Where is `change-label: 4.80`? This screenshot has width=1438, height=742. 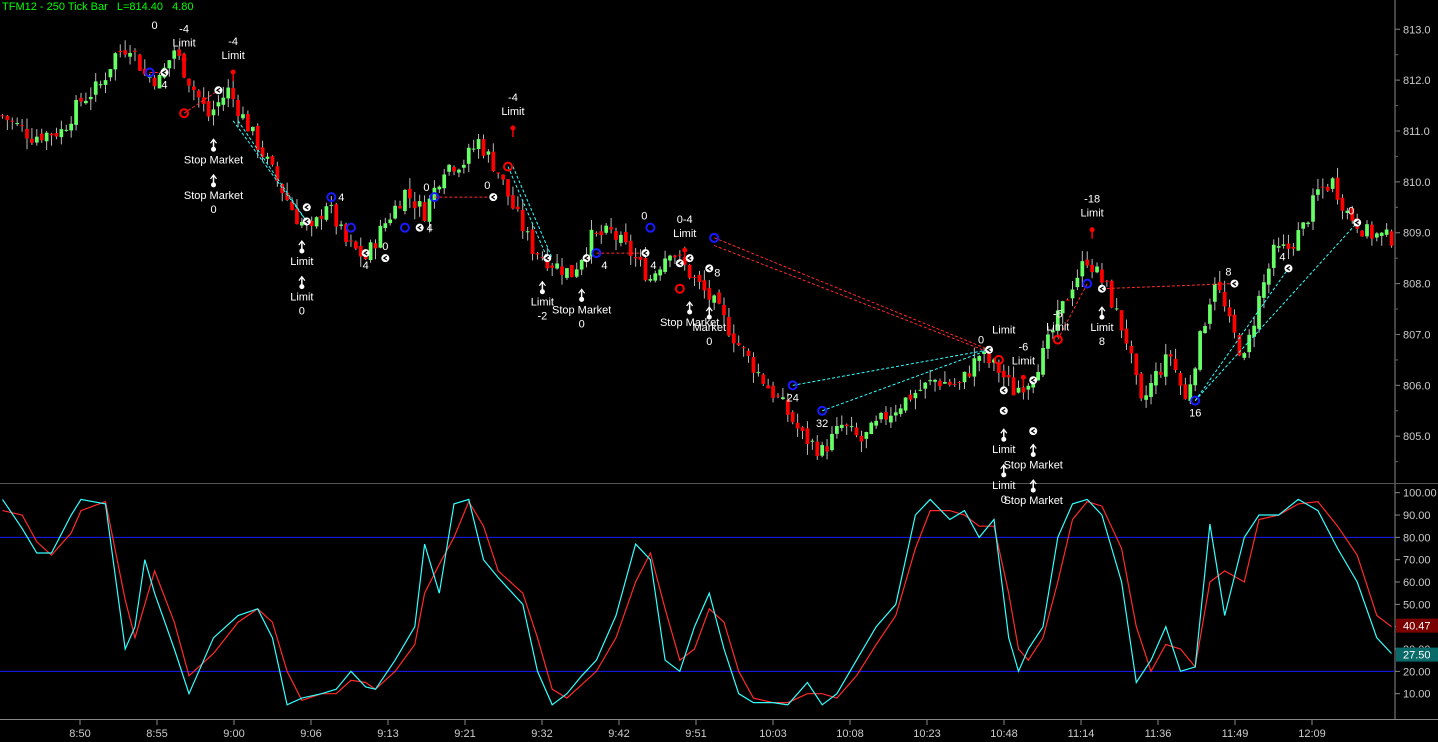 change-label: 4.80 is located at coordinates (183, 7).